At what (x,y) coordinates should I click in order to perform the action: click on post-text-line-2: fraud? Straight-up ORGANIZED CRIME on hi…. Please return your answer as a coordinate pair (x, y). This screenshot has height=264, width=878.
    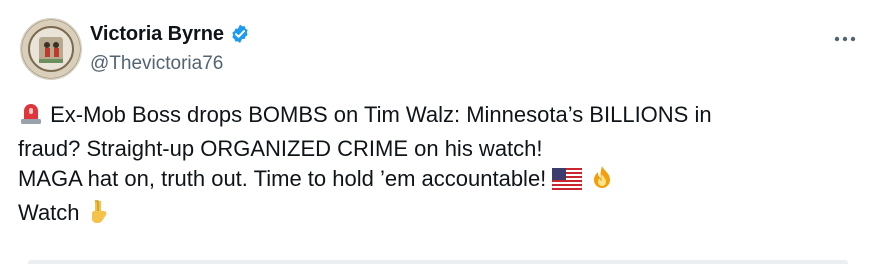
    Looking at the image, I should click on (280, 148).